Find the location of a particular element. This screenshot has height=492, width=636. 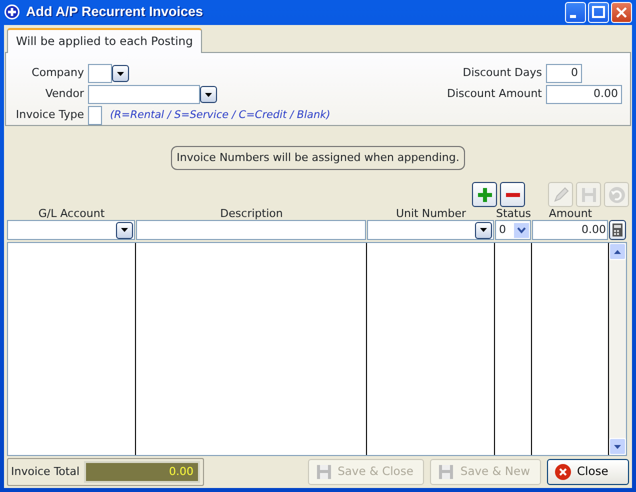

column-header: G/L Account is located at coordinates (71, 213).